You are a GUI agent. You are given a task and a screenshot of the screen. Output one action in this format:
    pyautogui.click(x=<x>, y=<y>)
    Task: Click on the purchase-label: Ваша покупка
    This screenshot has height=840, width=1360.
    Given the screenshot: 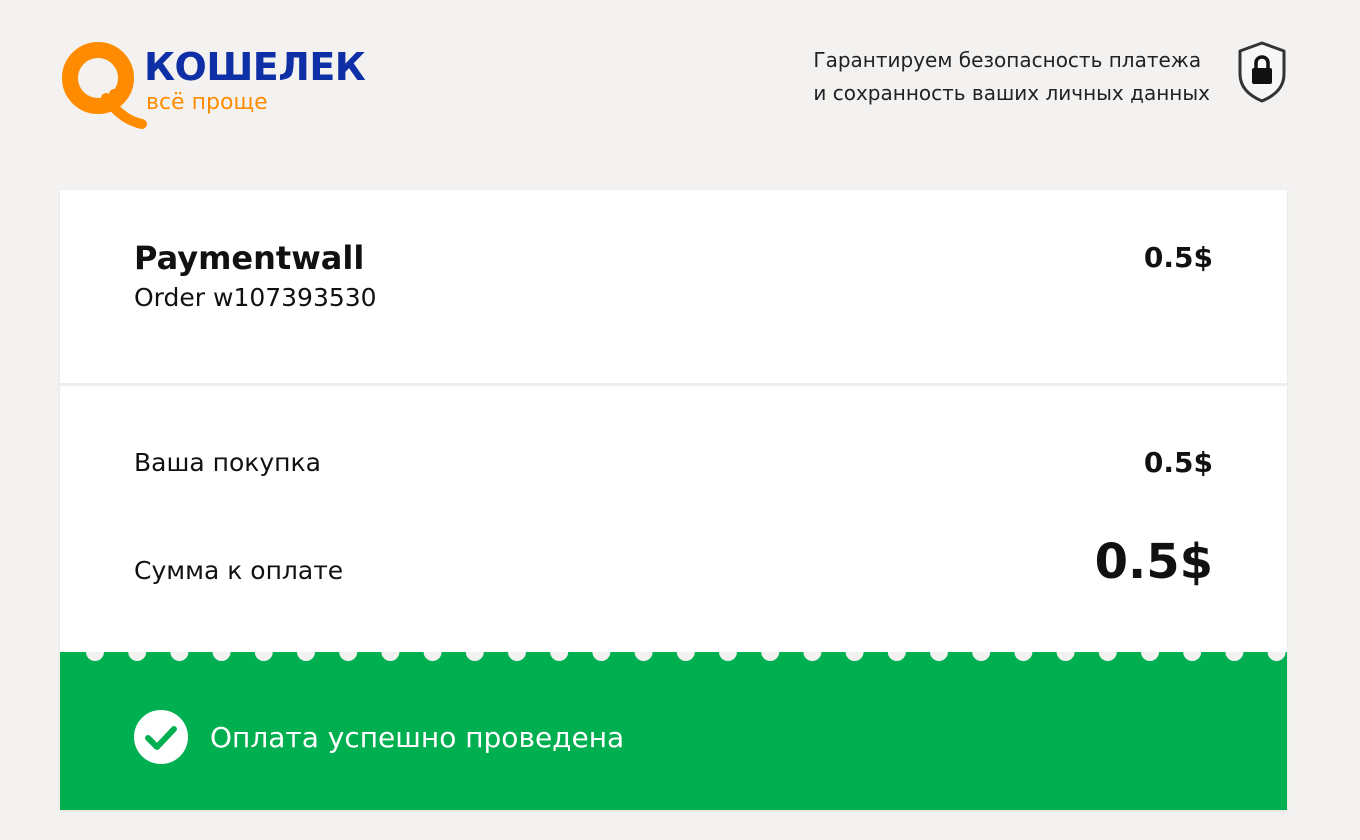 What is the action you would take?
    pyautogui.click(x=227, y=462)
    